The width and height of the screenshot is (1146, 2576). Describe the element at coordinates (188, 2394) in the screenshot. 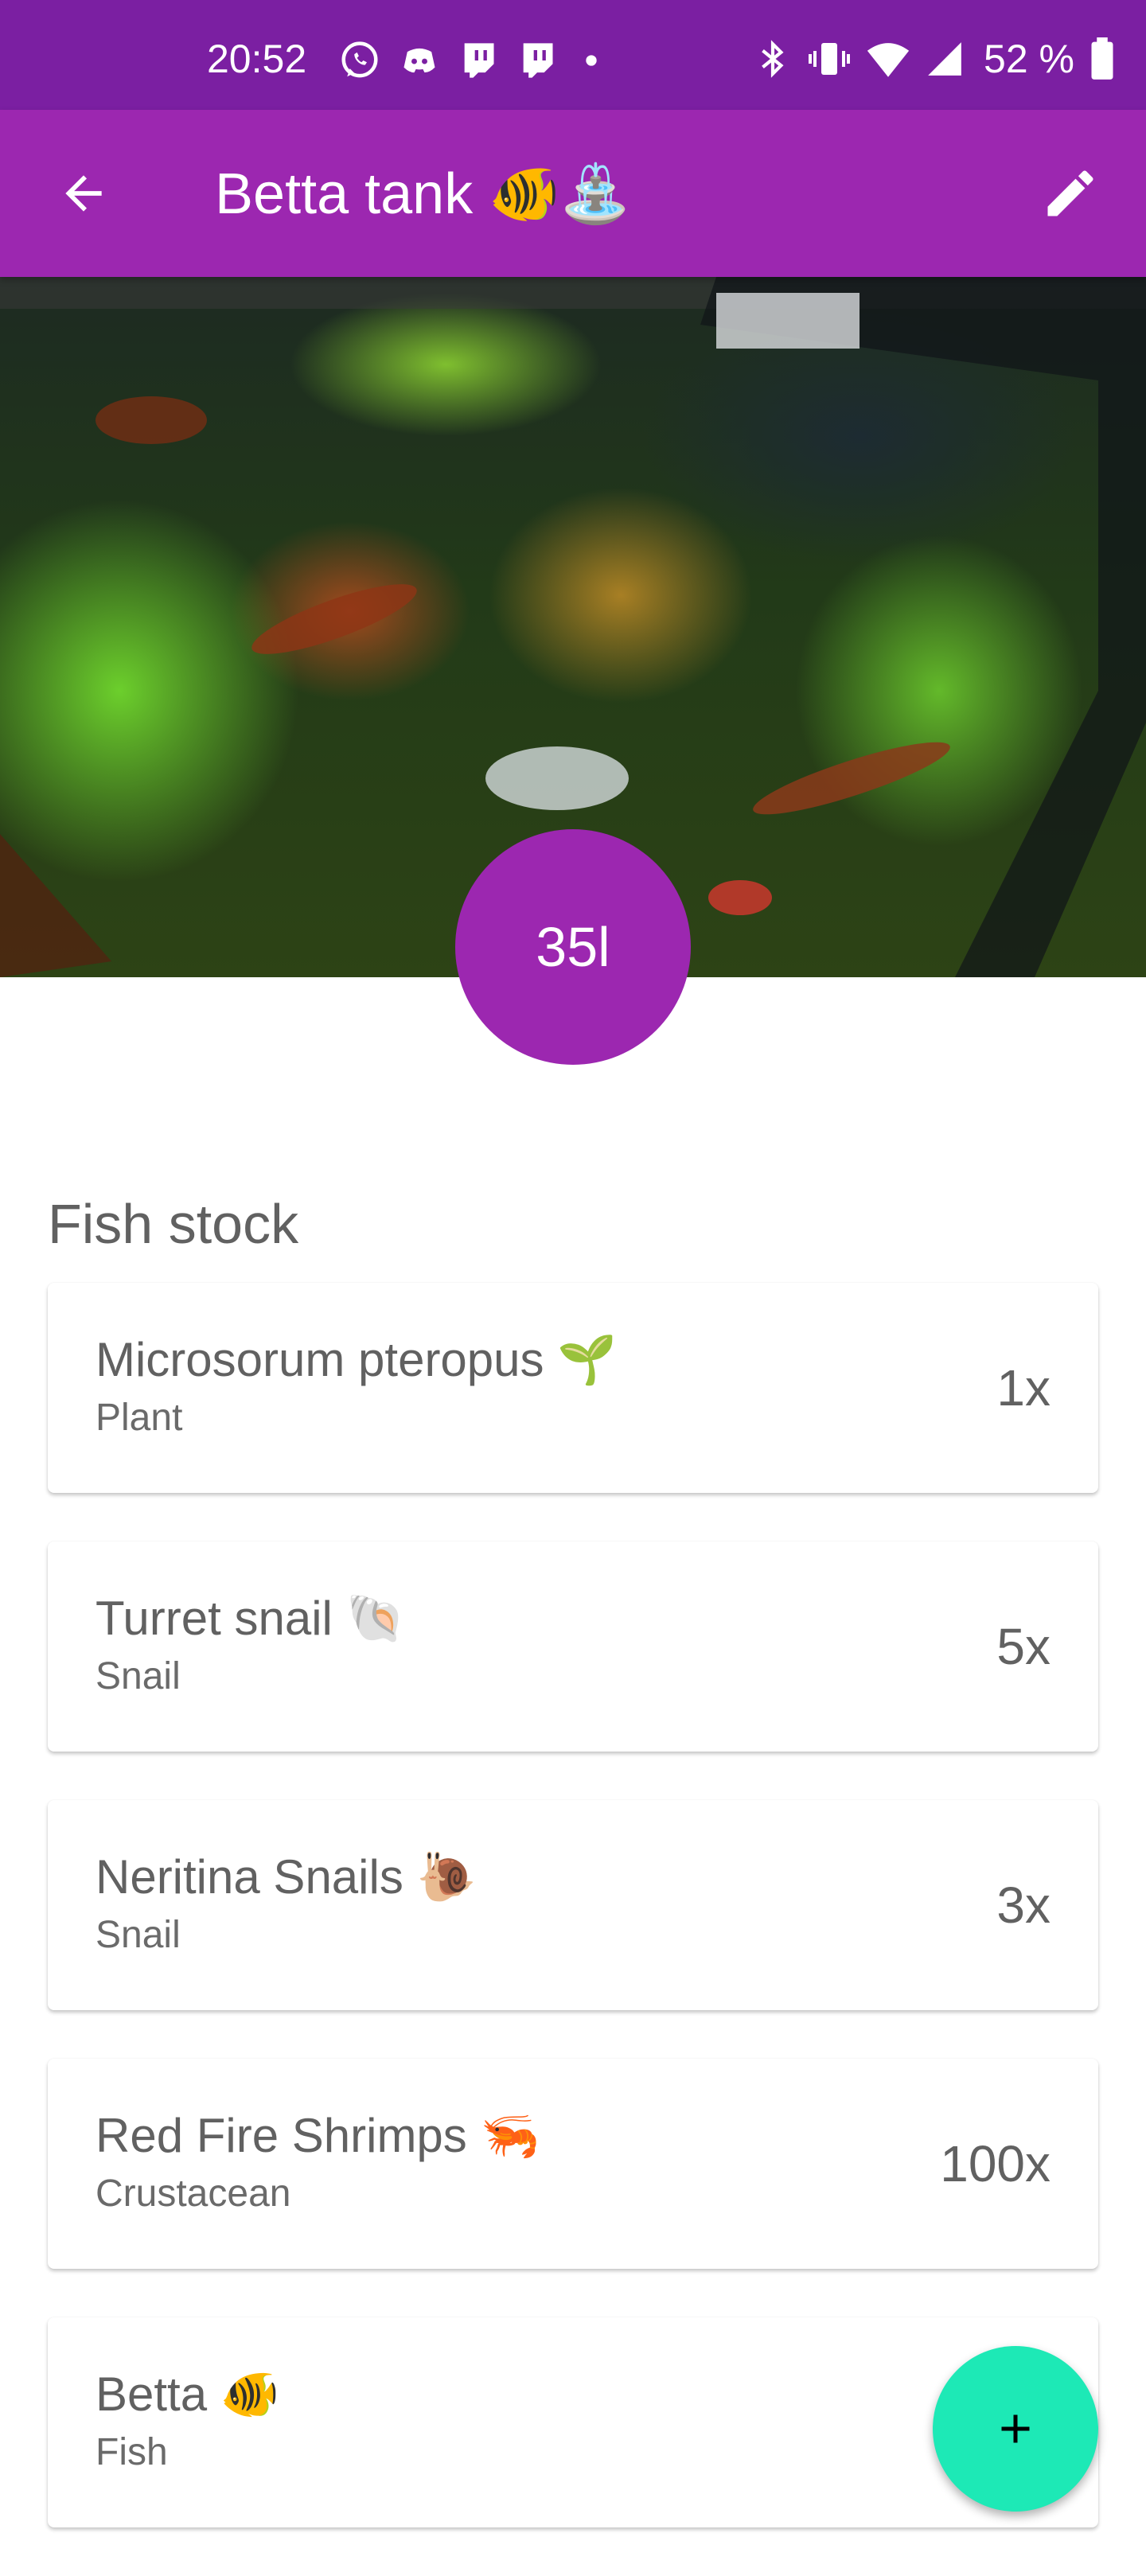

I see `stock-item-name: Betta 🐠` at that location.